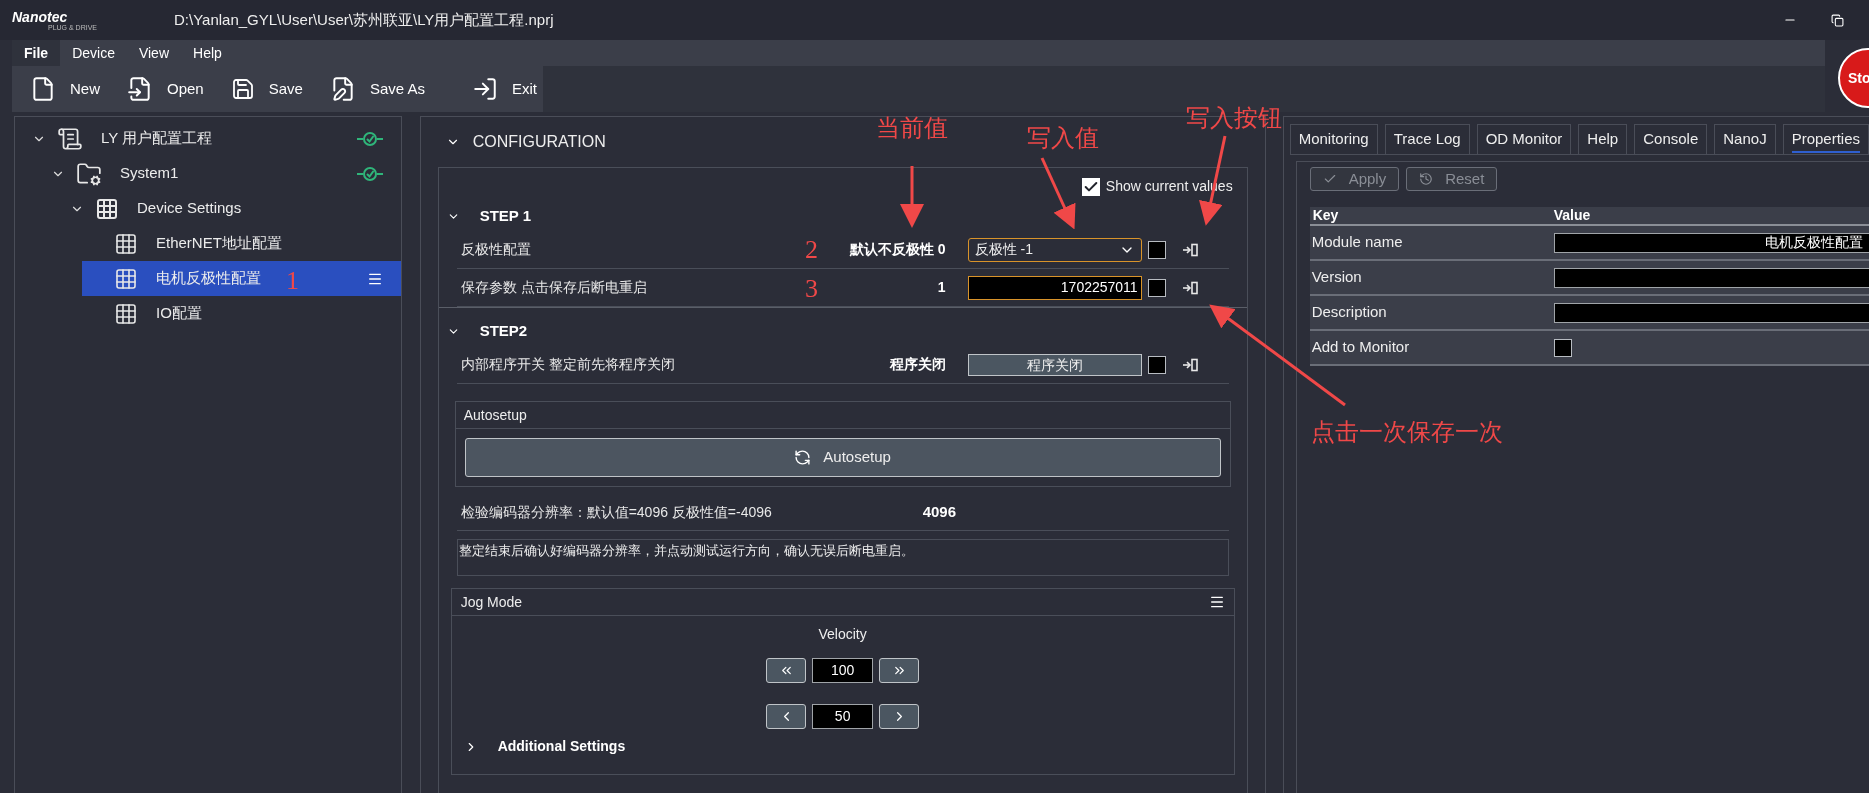 Image resolution: width=1869 pixels, height=793 pixels. I want to click on file-icon, so click(43, 89).